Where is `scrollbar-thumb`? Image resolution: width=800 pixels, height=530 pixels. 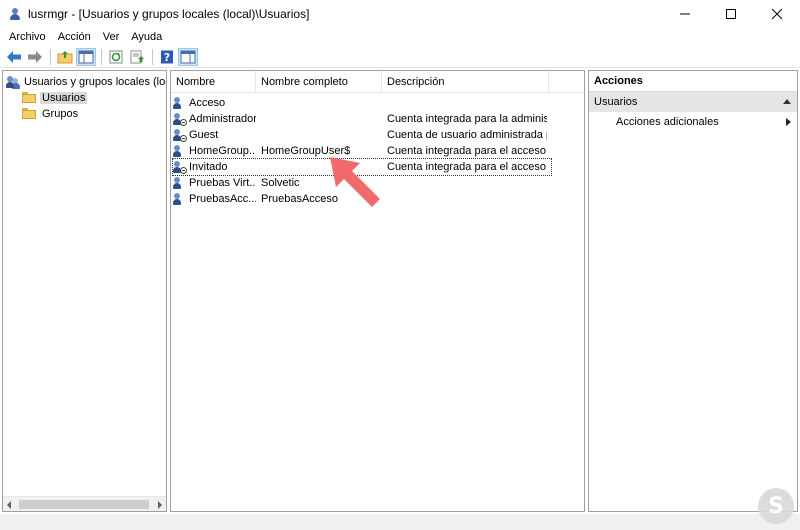
scrollbar-thumb is located at coordinates (84, 504).